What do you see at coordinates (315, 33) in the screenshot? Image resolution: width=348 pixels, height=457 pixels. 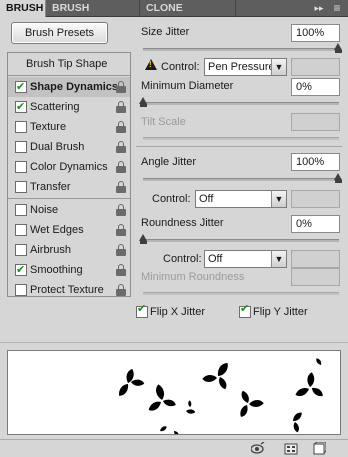 I see `size-jitter-field: 100%` at bounding box center [315, 33].